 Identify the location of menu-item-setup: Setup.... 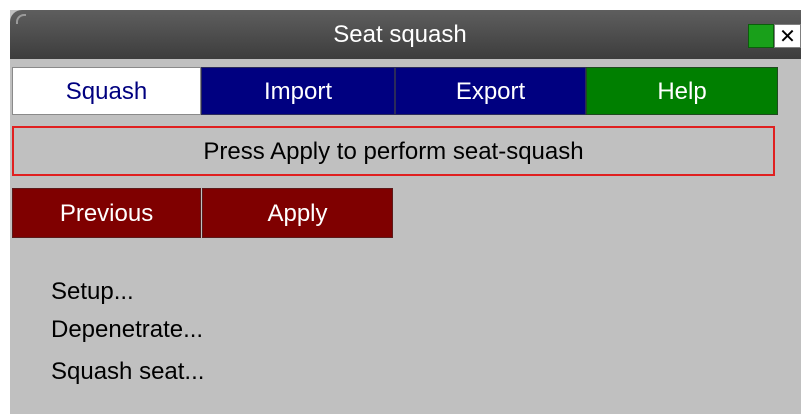
(92, 292).